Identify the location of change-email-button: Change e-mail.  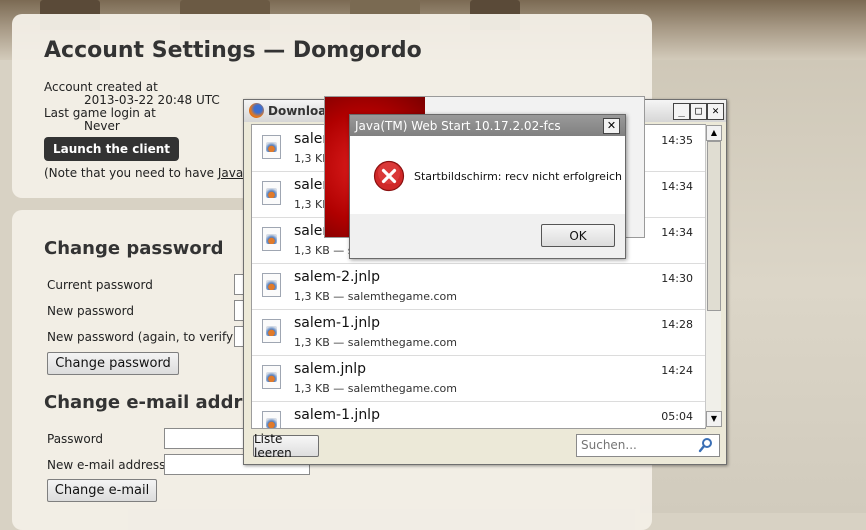
(102, 490).